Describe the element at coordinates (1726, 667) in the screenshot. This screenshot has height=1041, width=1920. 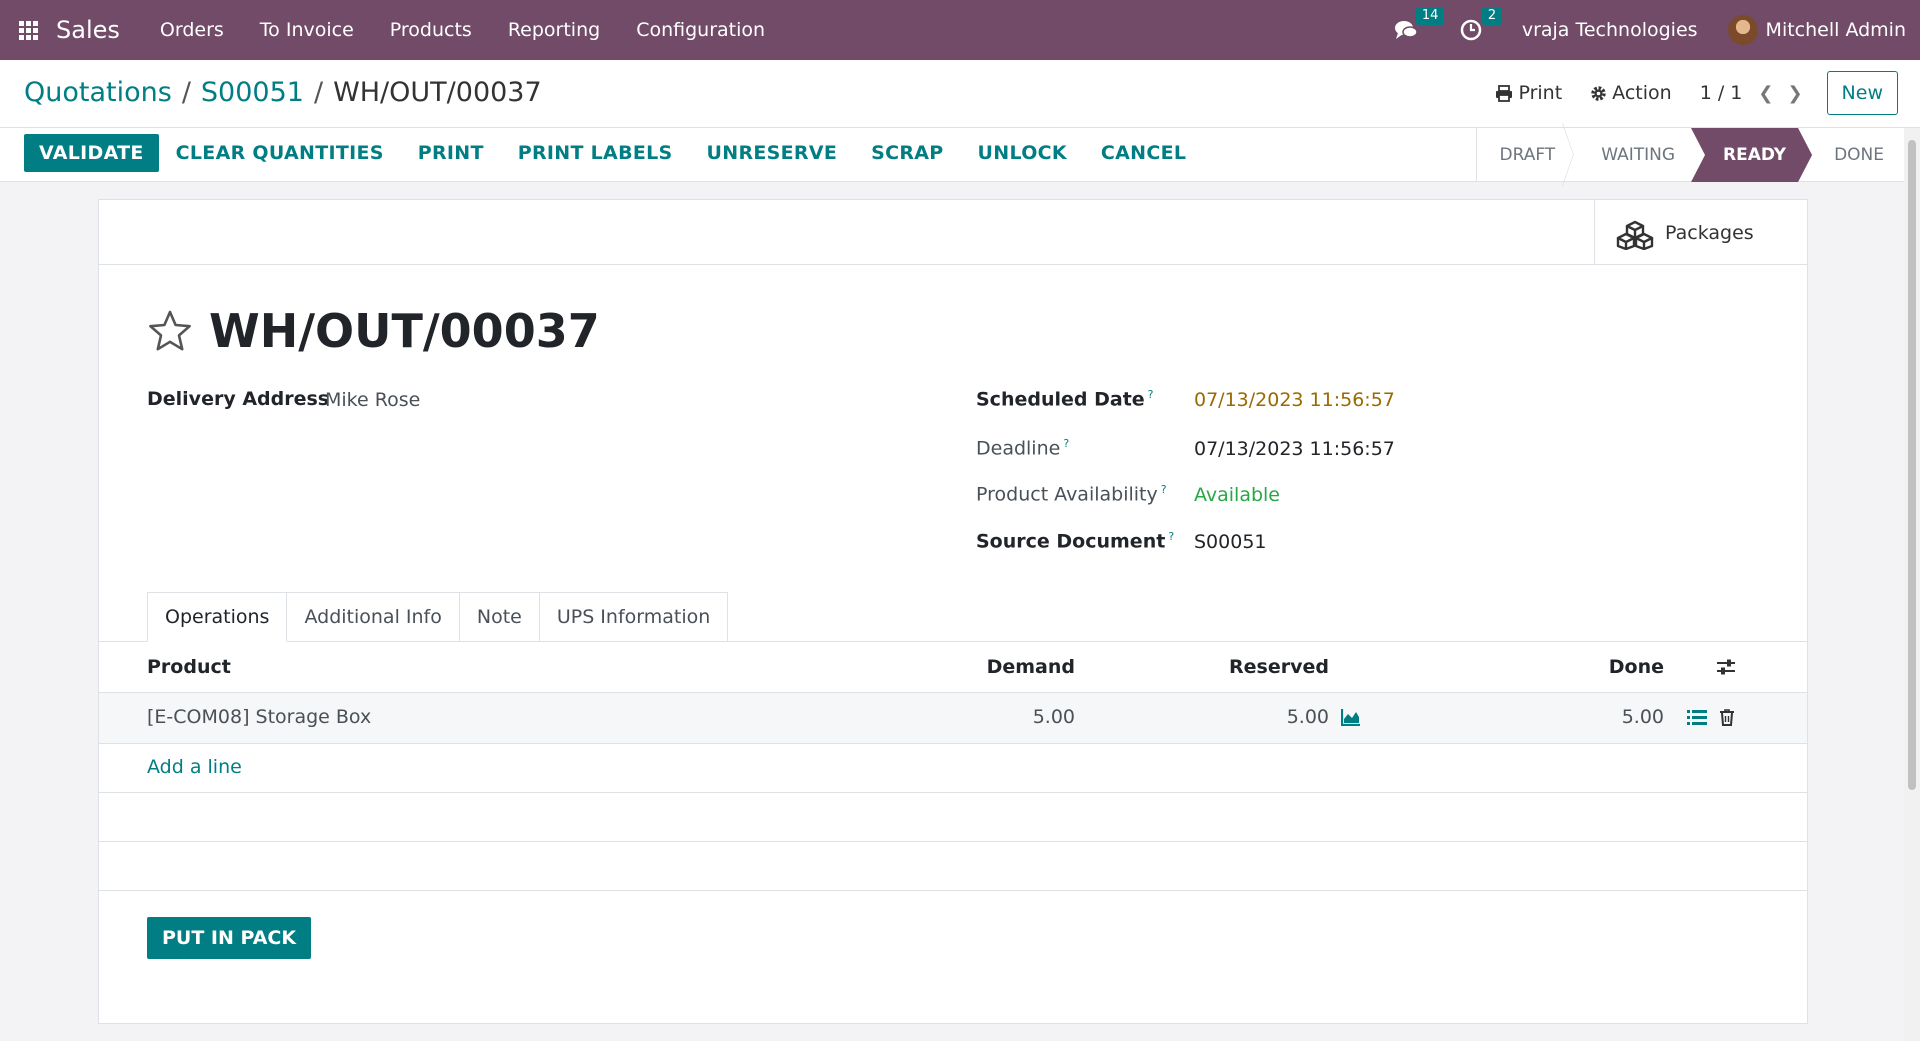
I see `column-settings-icon` at that location.